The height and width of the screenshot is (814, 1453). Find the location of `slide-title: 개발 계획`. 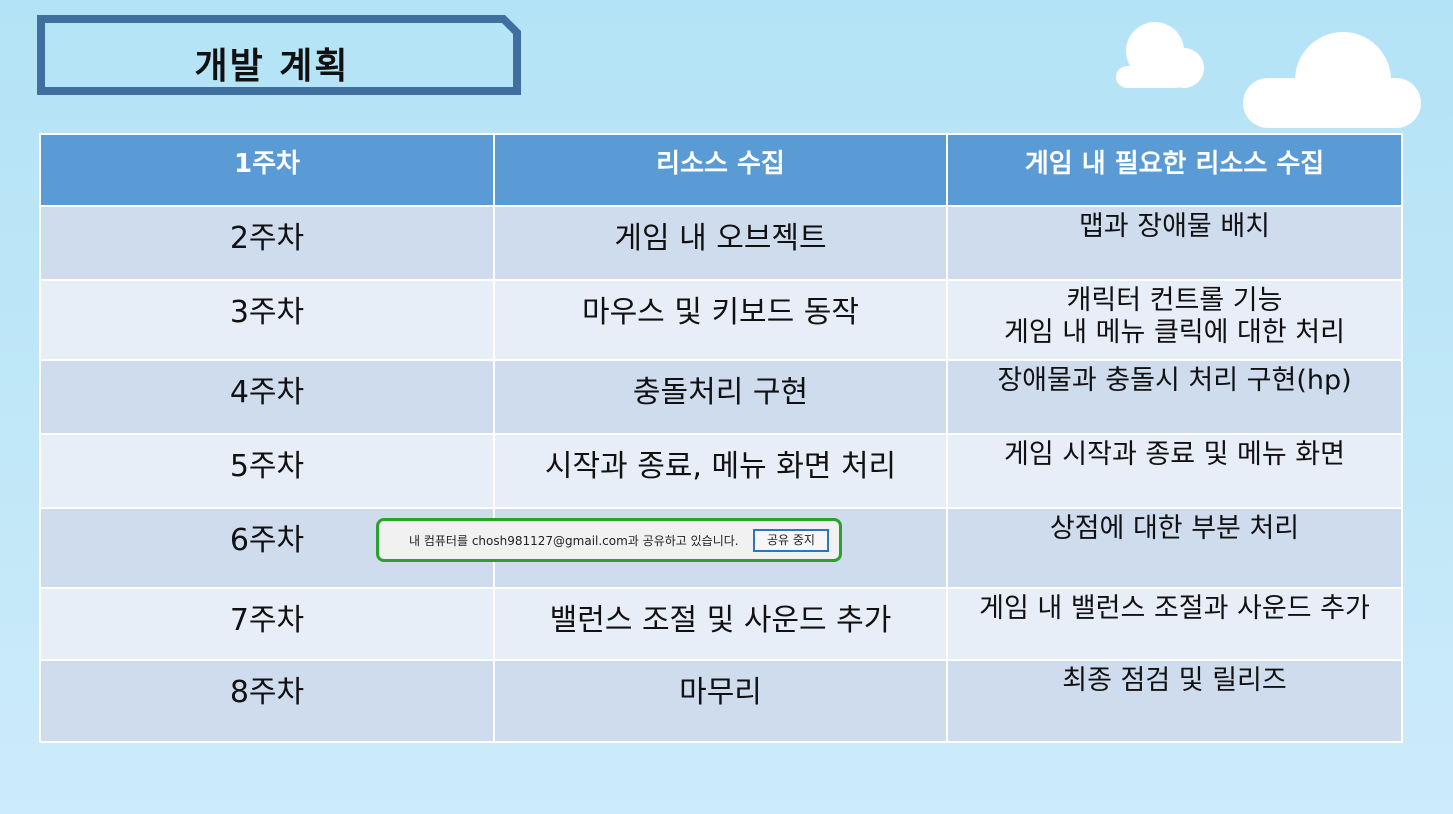

slide-title: 개발 계획 is located at coordinates (272, 66).